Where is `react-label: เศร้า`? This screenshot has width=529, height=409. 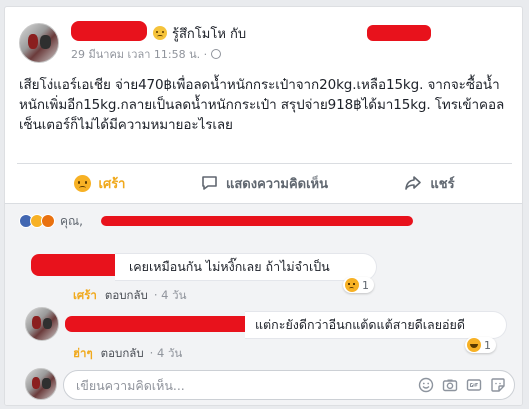
react-label: เศร้า is located at coordinates (112, 184).